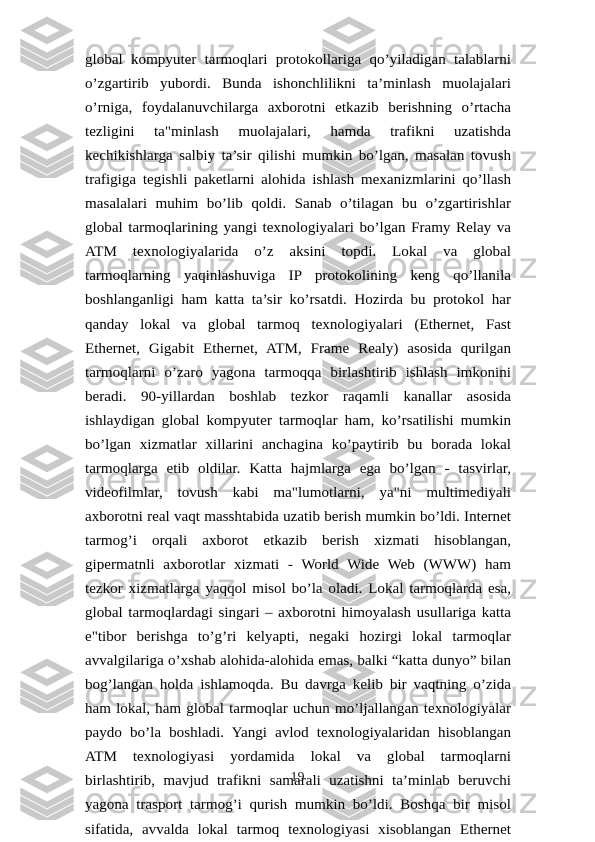  I want to click on page-number: 19, so click(297, 777).